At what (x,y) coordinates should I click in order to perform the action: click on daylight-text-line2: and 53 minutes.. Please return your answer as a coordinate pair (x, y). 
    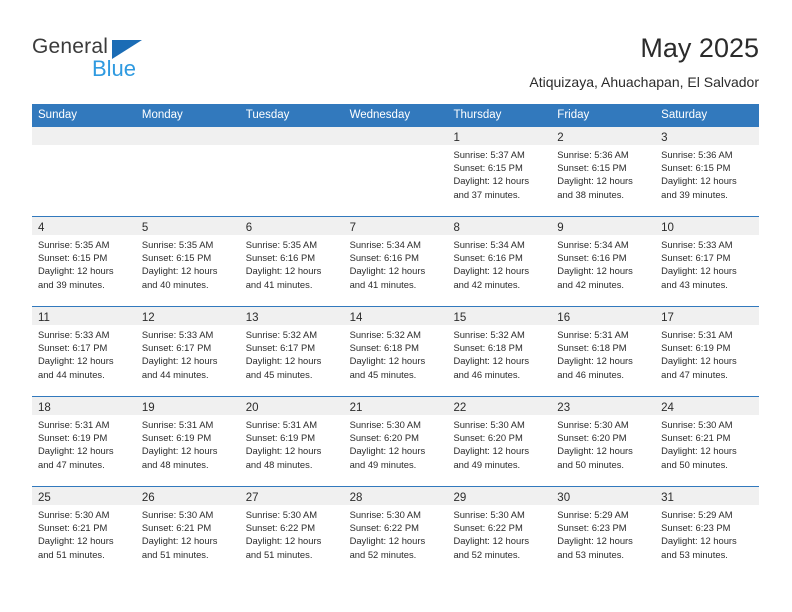
    Looking at the image, I should click on (591, 554).